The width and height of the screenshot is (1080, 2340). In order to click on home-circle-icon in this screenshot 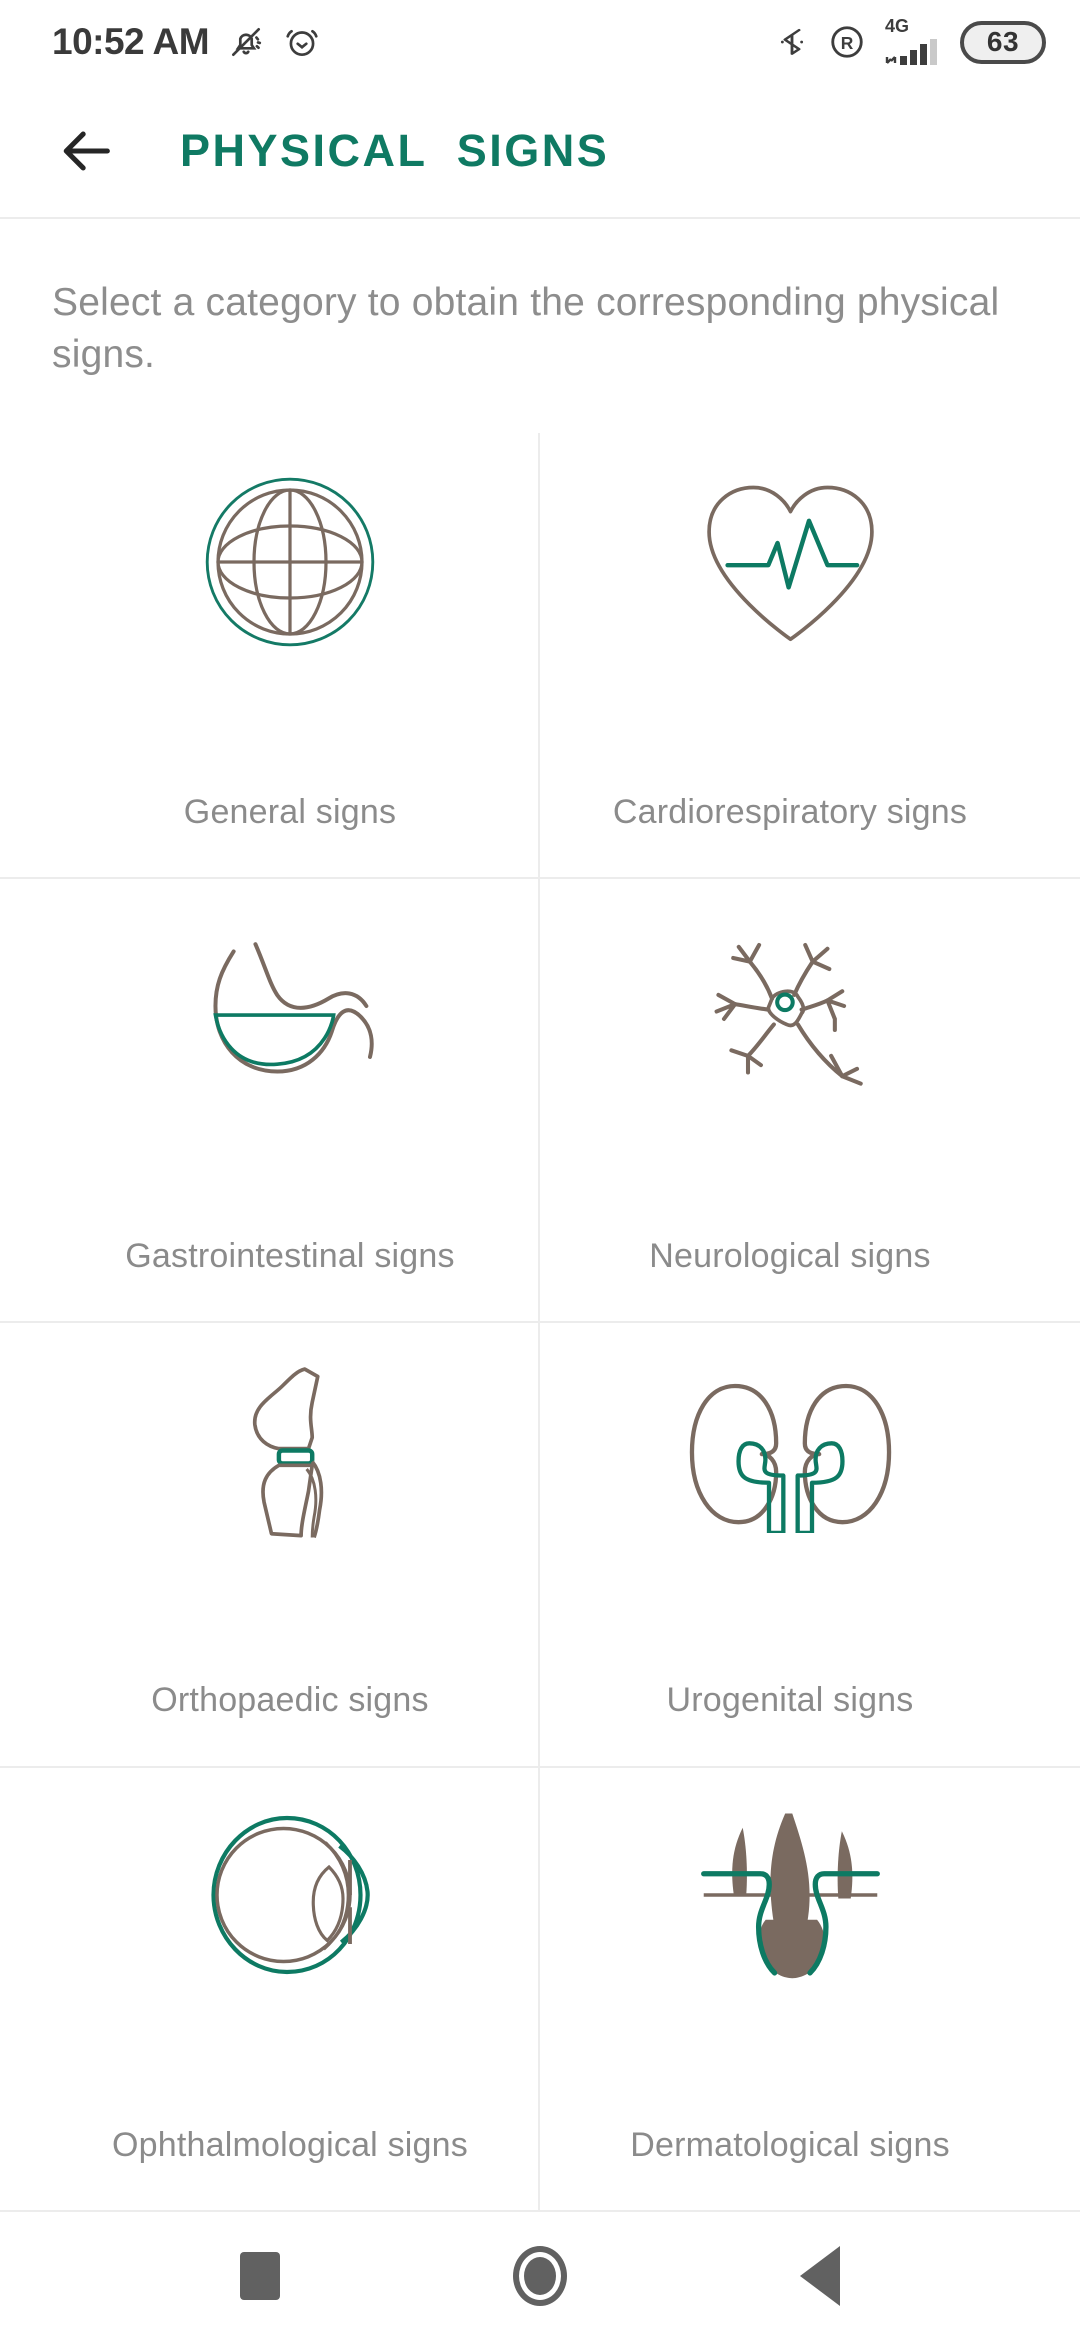, I will do `click(540, 2276)`.